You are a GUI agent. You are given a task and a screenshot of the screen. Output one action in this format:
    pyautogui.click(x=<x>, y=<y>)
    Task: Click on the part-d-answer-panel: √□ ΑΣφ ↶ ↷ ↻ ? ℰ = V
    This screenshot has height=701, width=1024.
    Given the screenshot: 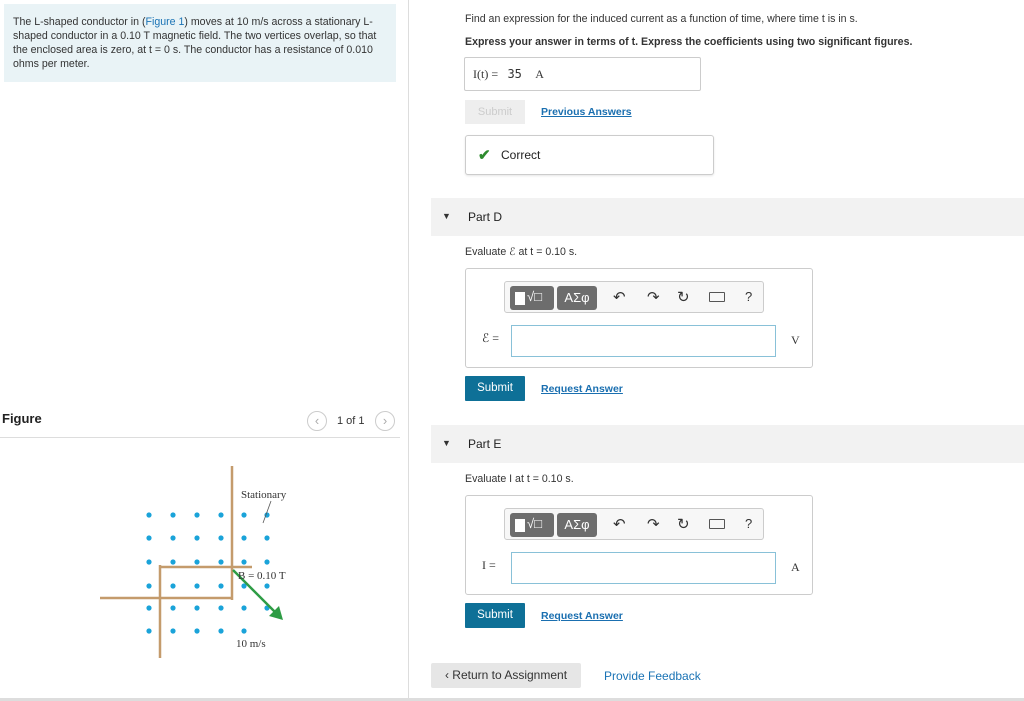 What is the action you would take?
    pyautogui.click(x=639, y=318)
    